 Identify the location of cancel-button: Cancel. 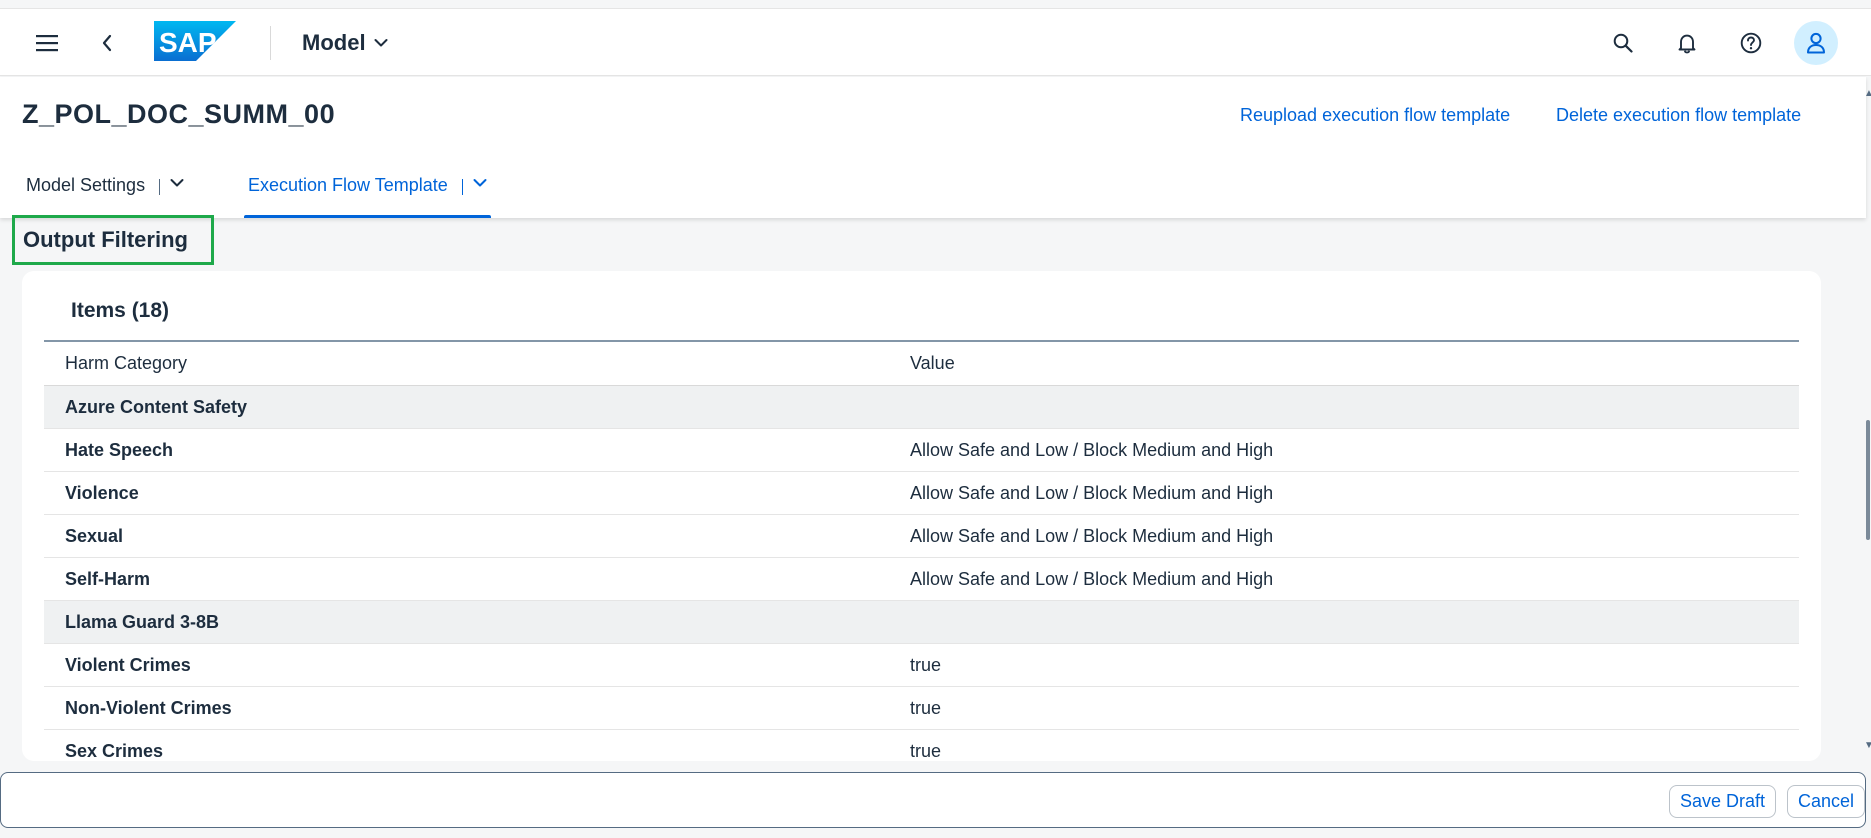
(1826, 801).